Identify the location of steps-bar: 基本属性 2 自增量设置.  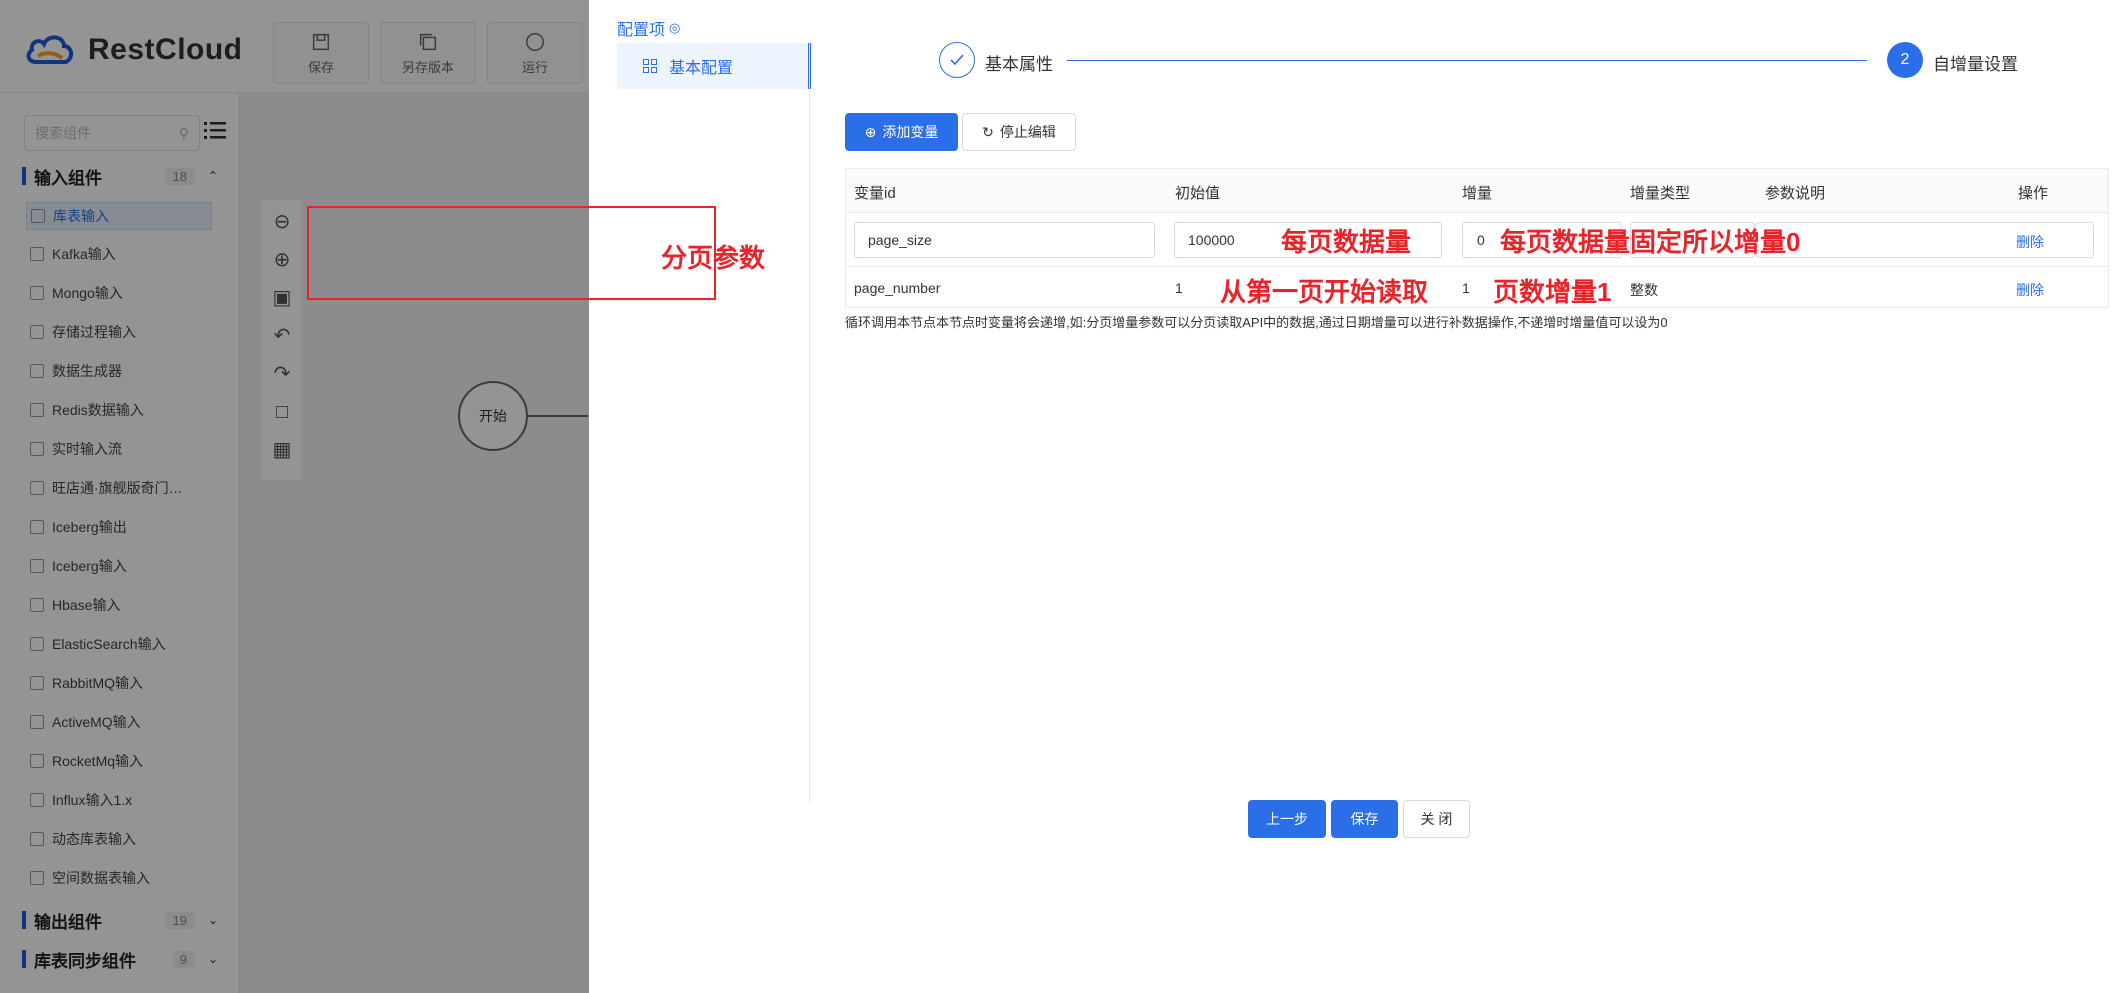
(1479, 61).